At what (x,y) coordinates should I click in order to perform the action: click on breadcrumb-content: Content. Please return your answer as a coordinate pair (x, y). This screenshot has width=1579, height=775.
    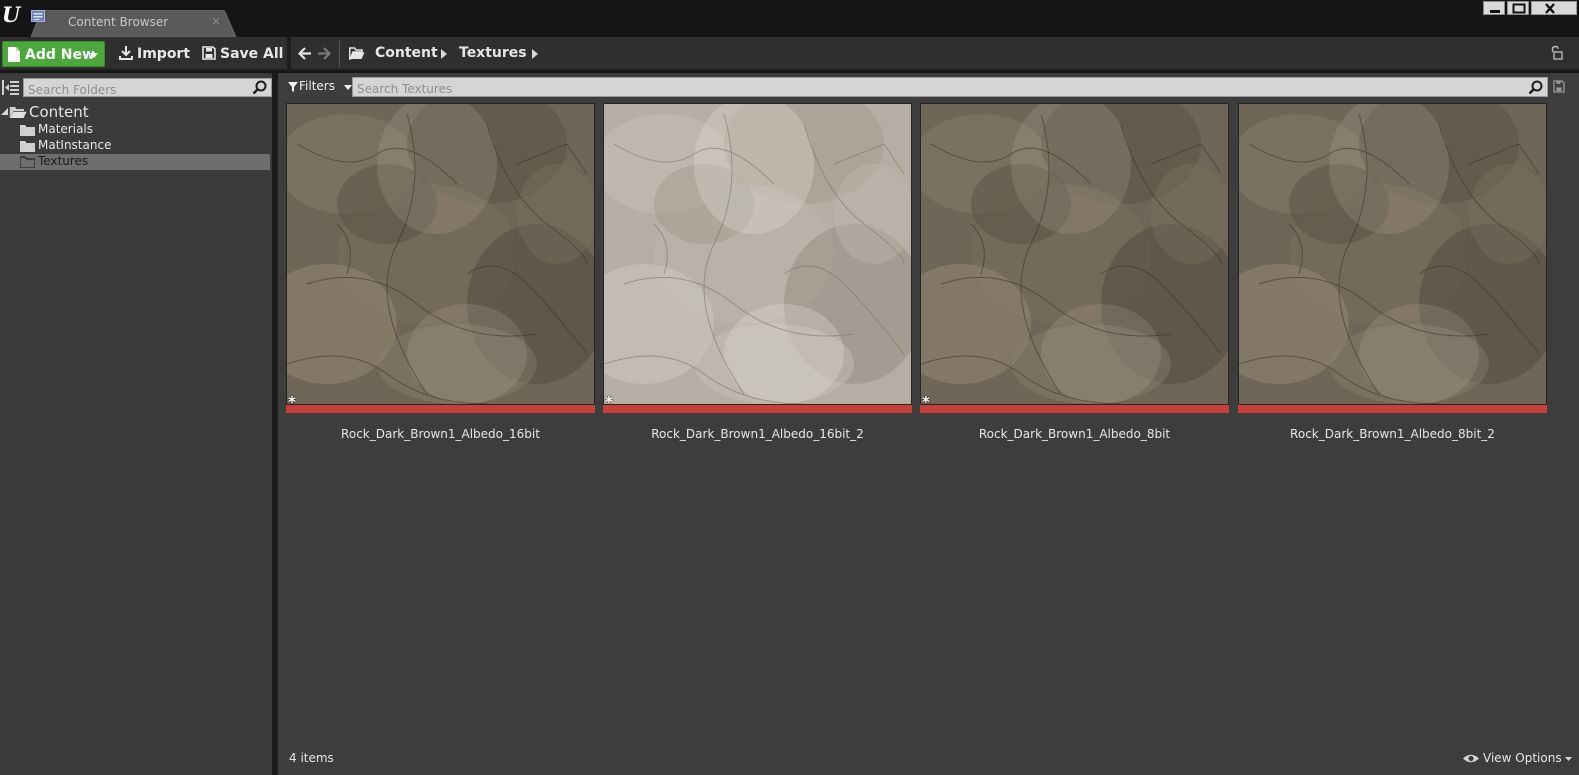
    Looking at the image, I should click on (406, 53).